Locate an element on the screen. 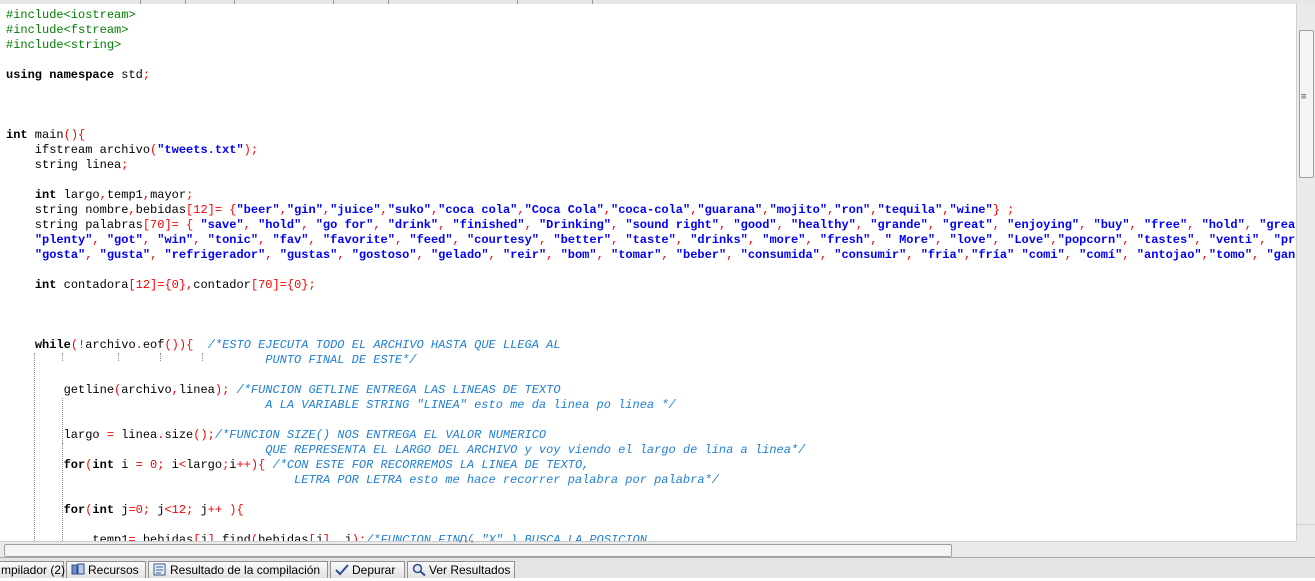 The image size is (1315, 581). tab-view-results: Ver Resultados is located at coordinates (461, 569).